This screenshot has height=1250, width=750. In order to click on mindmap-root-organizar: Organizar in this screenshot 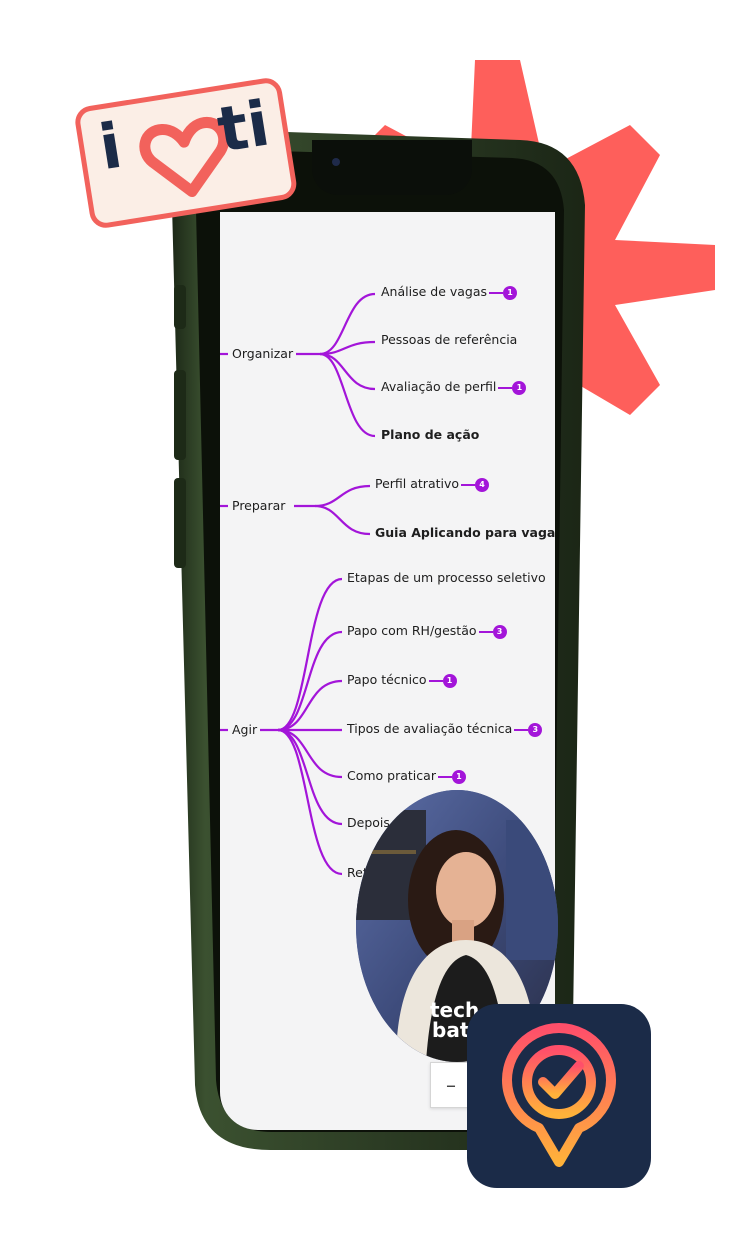, I will do `click(262, 354)`.